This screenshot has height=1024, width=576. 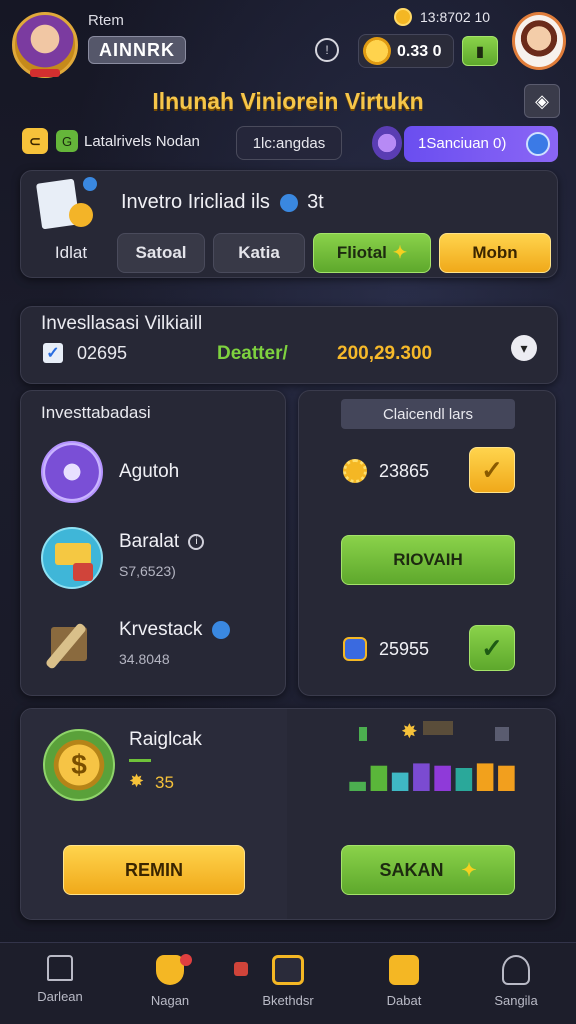 I want to click on info-icon: i, so click(x=196, y=541).